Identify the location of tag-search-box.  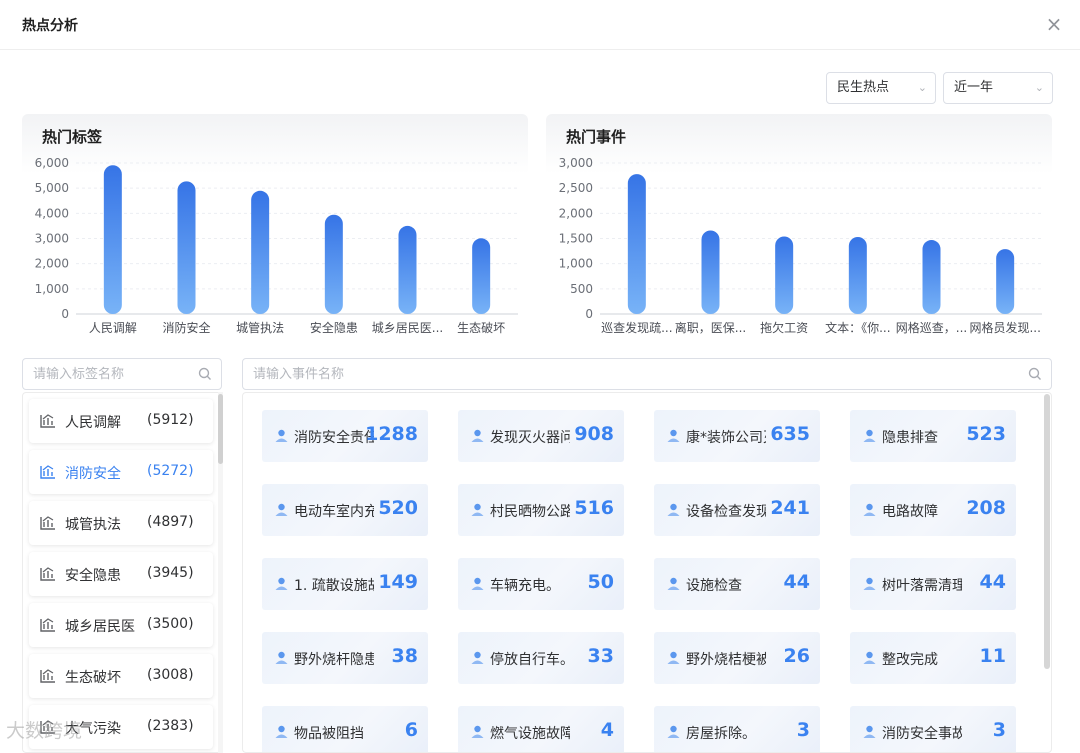
(122, 374).